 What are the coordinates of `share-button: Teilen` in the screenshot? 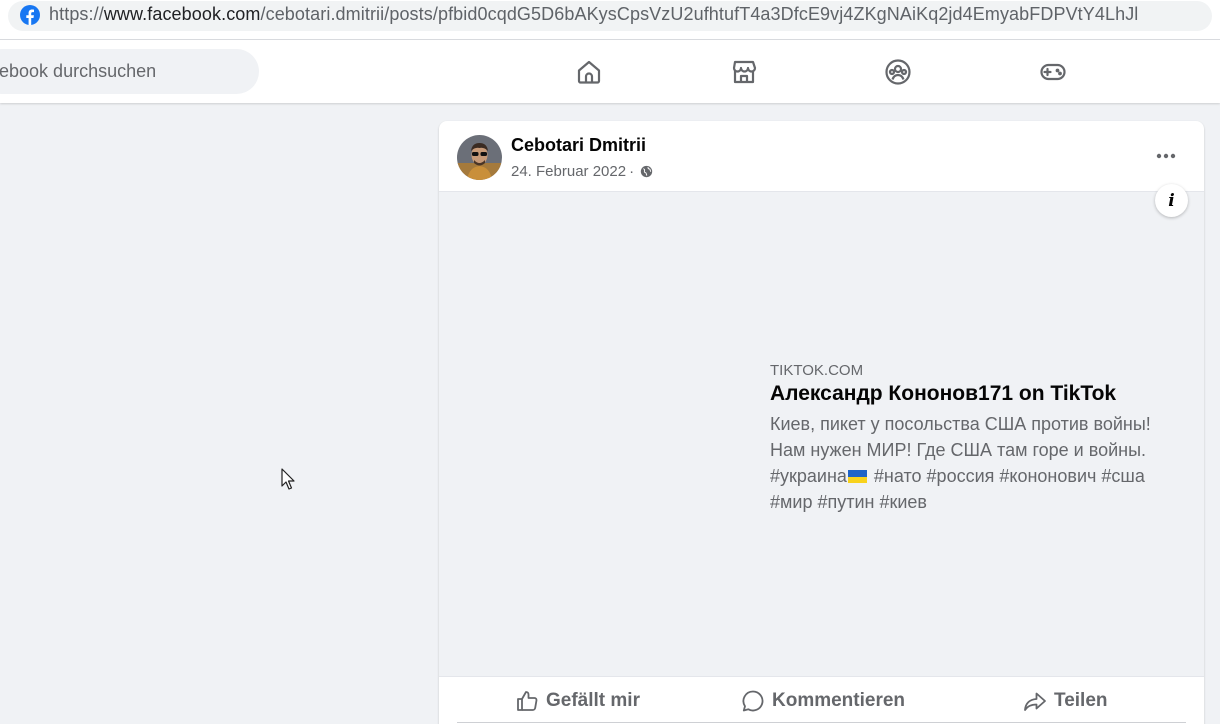 It's located at (1065, 701).